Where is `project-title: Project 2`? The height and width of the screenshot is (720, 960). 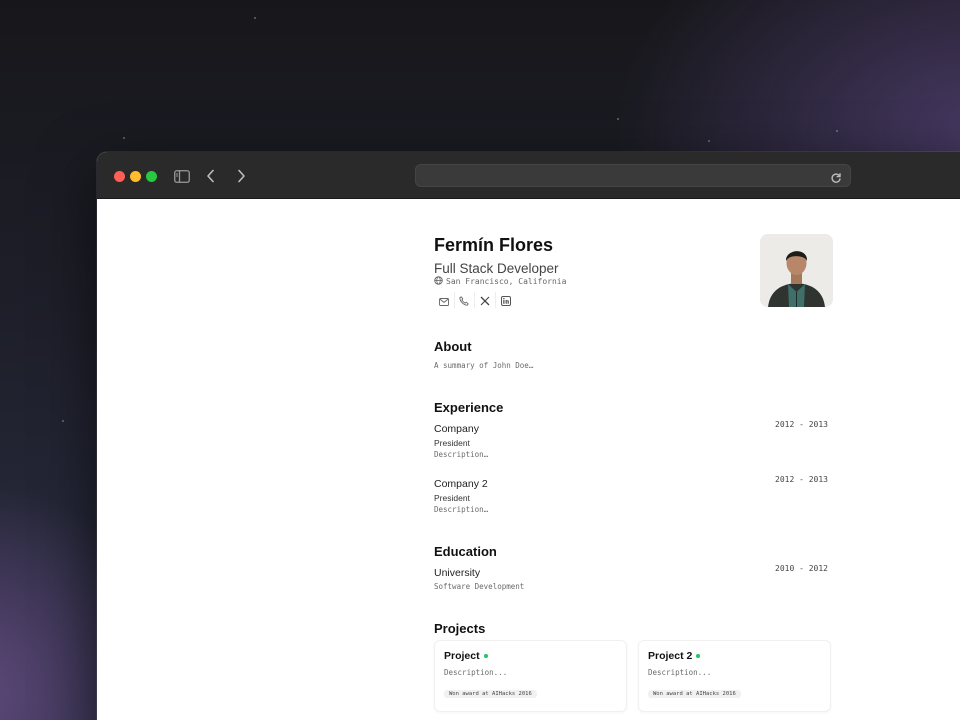
project-title: Project 2 is located at coordinates (674, 656).